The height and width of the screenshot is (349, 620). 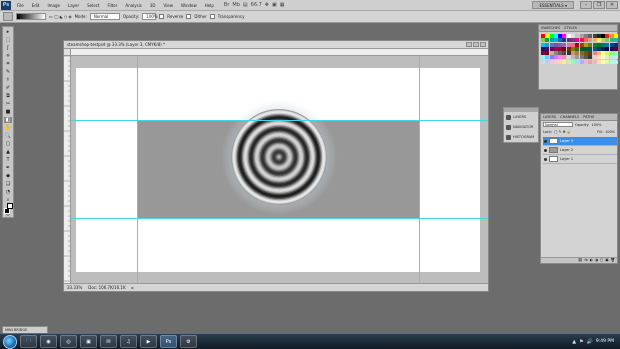 I want to click on quick-select-tool-icon: ⟡, so click(x=8, y=56).